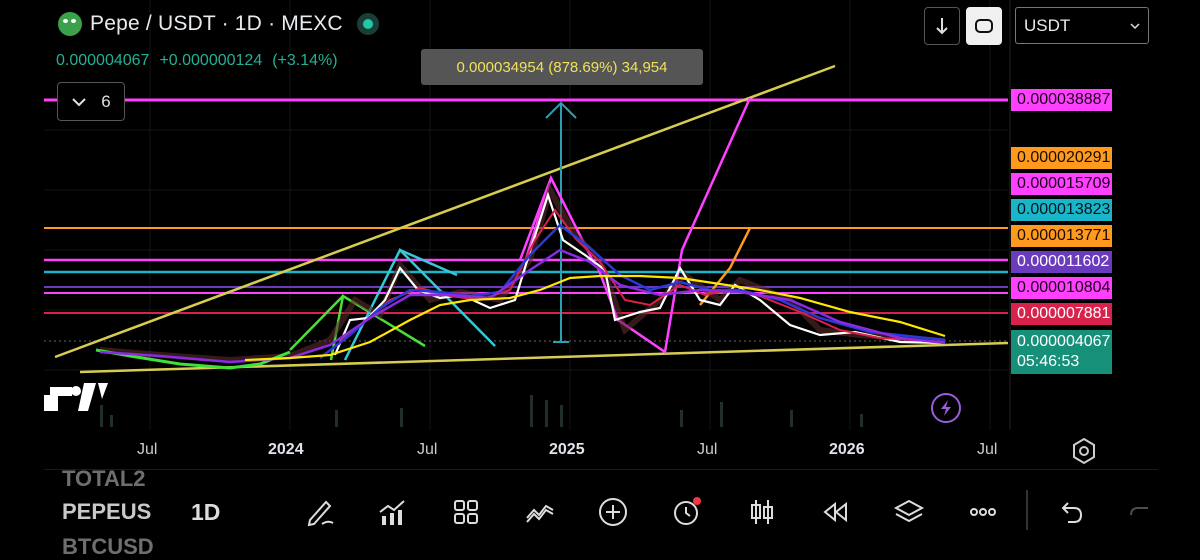 The image size is (1200, 560). Describe the element at coordinates (562, 67) in the screenshot. I see `measure-label: 0.000034954 (878.69%) 34,954` at that location.